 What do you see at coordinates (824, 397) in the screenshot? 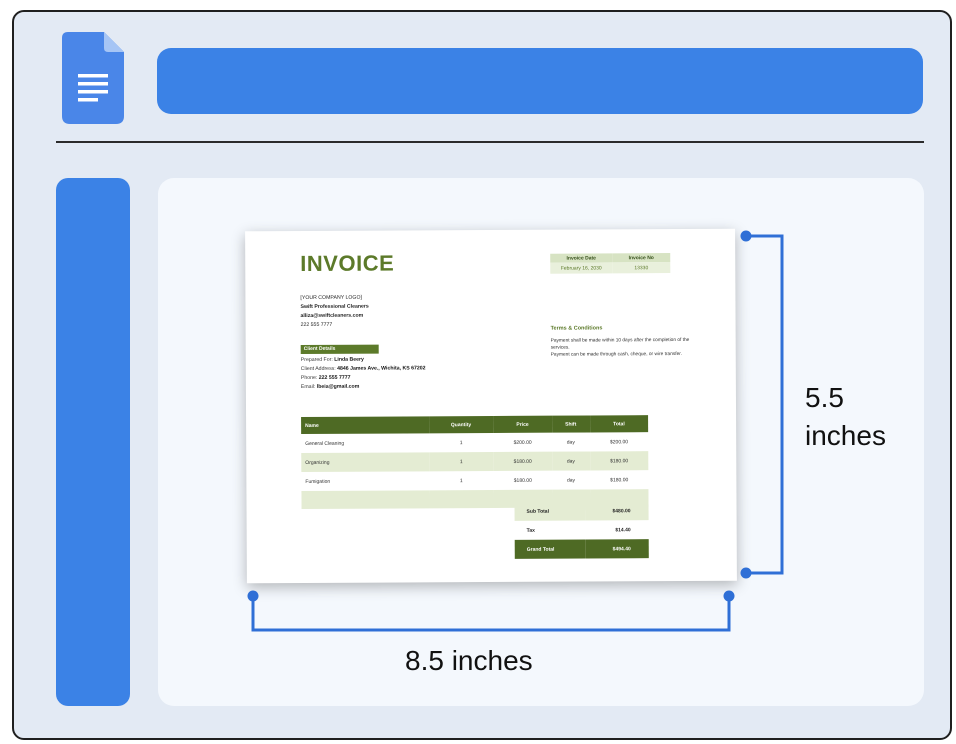
I see `height-value: 5.5` at bounding box center [824, 397].